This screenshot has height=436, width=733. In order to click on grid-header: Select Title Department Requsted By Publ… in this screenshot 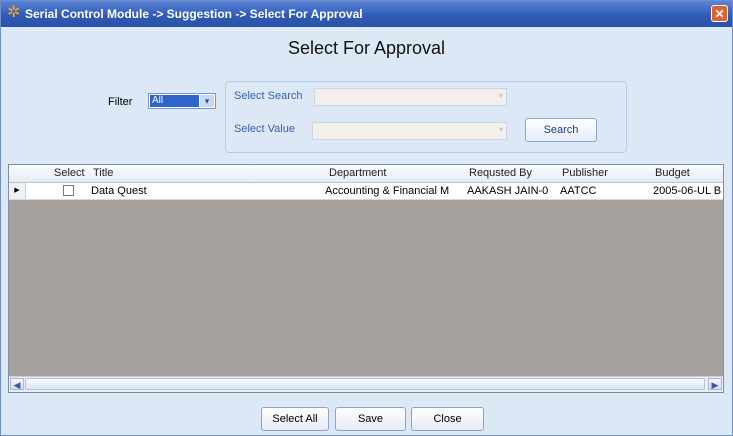, I will do `click(366, 174)`.